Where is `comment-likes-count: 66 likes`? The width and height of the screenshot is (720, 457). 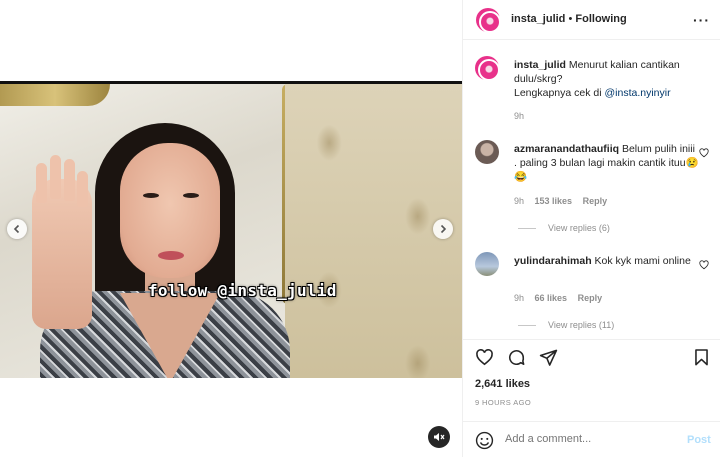 comment-likes-count: 66 likes is located at coordinates (551, 298).